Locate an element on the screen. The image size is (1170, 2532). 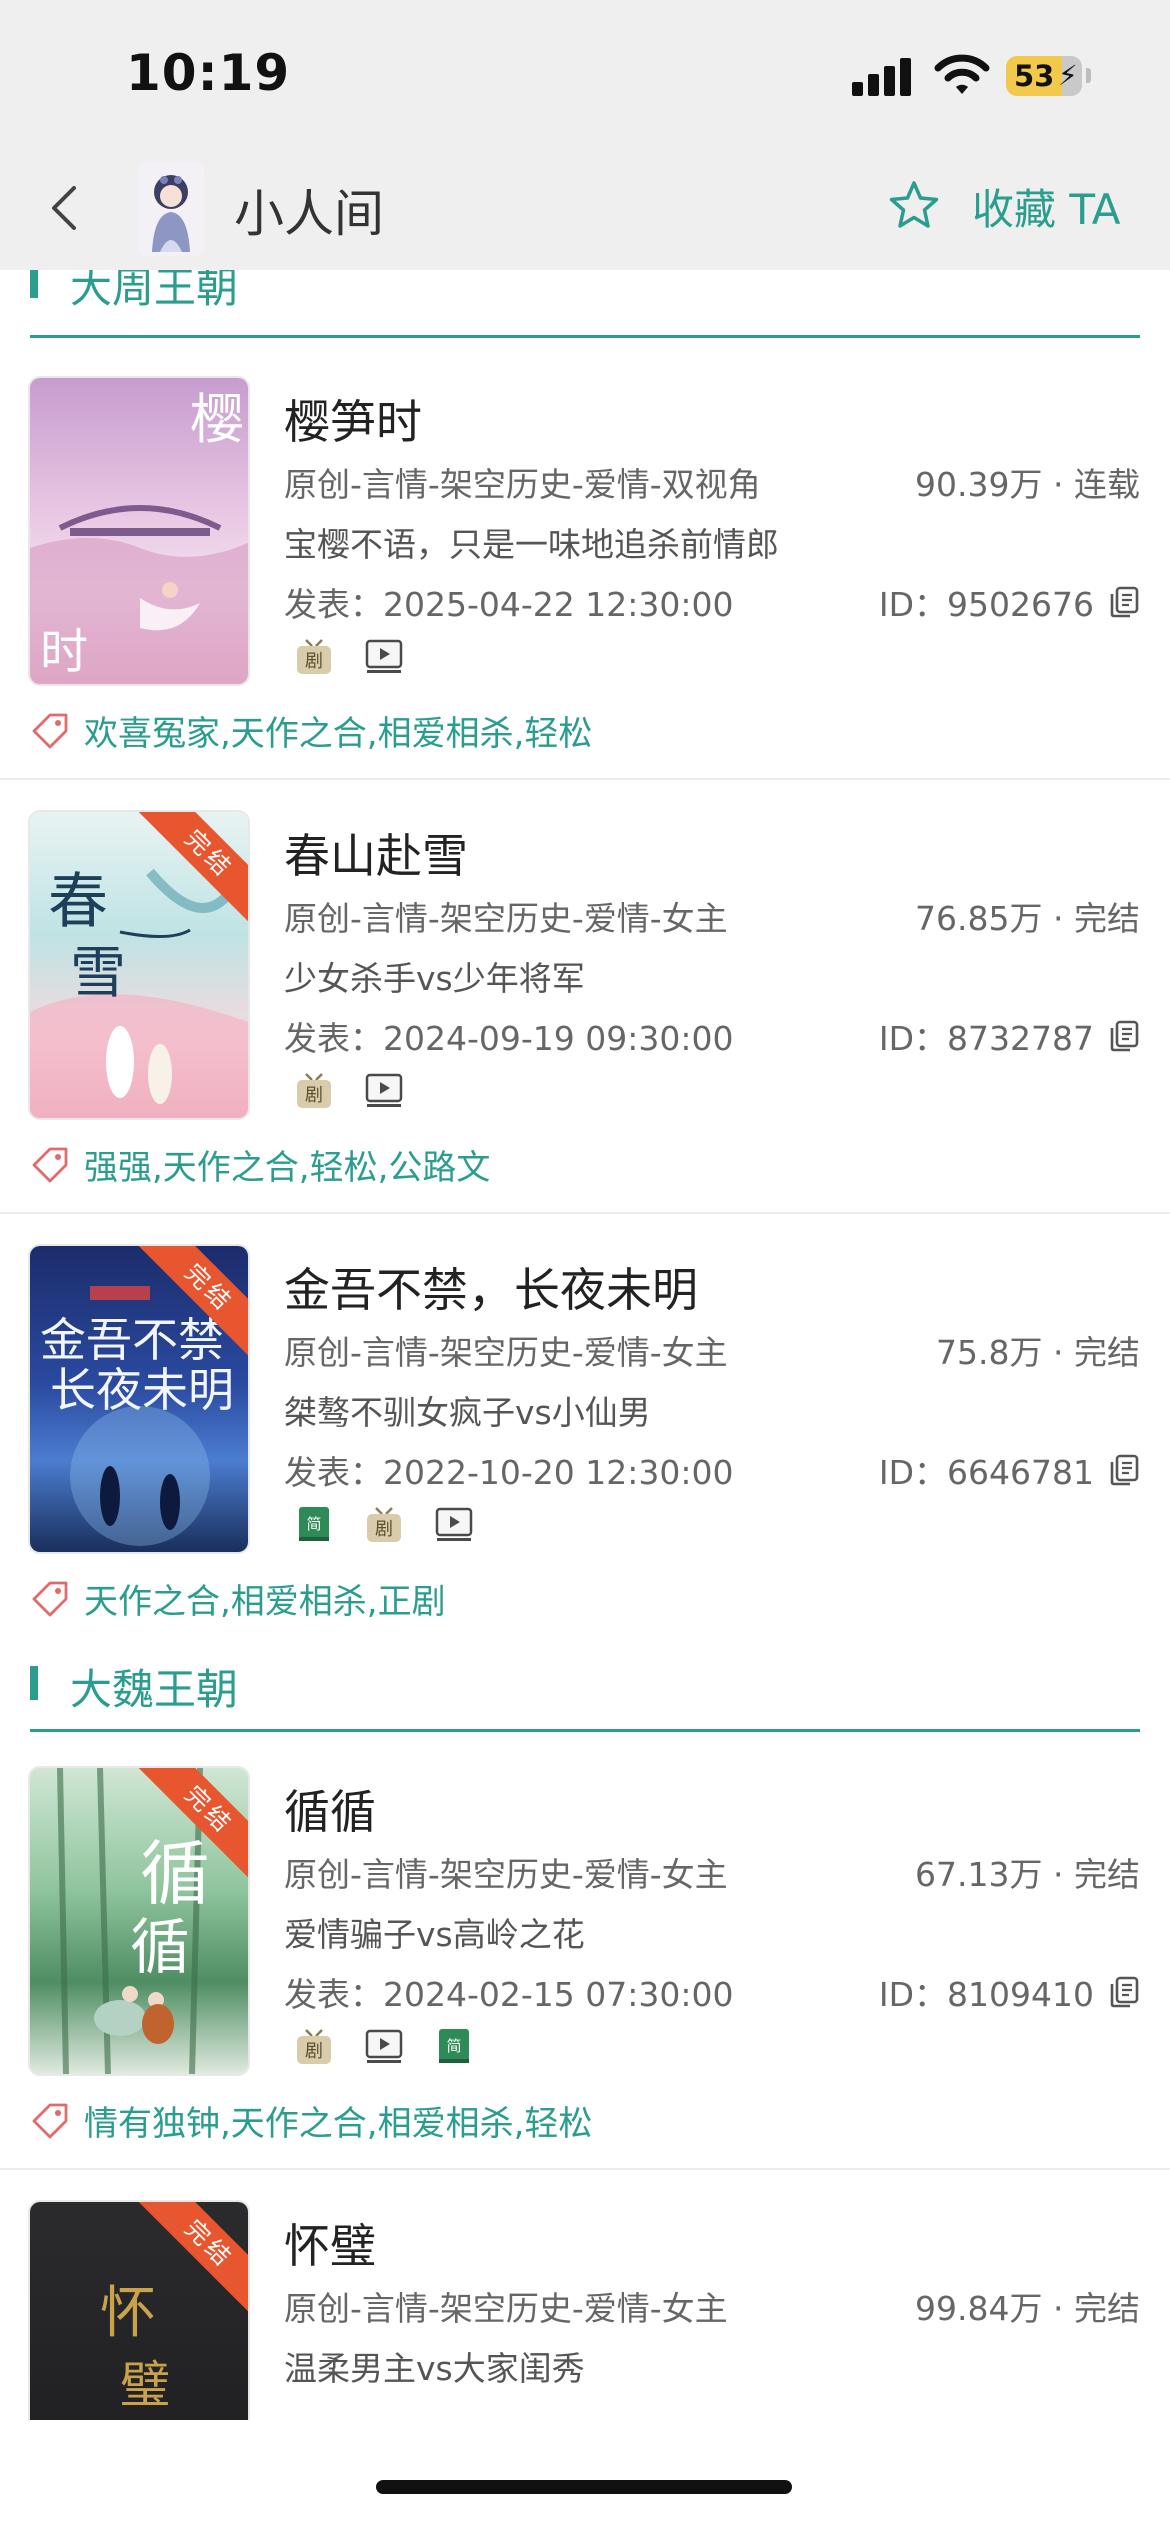
svg-text: 樱 is located at coordinates (217, 419).